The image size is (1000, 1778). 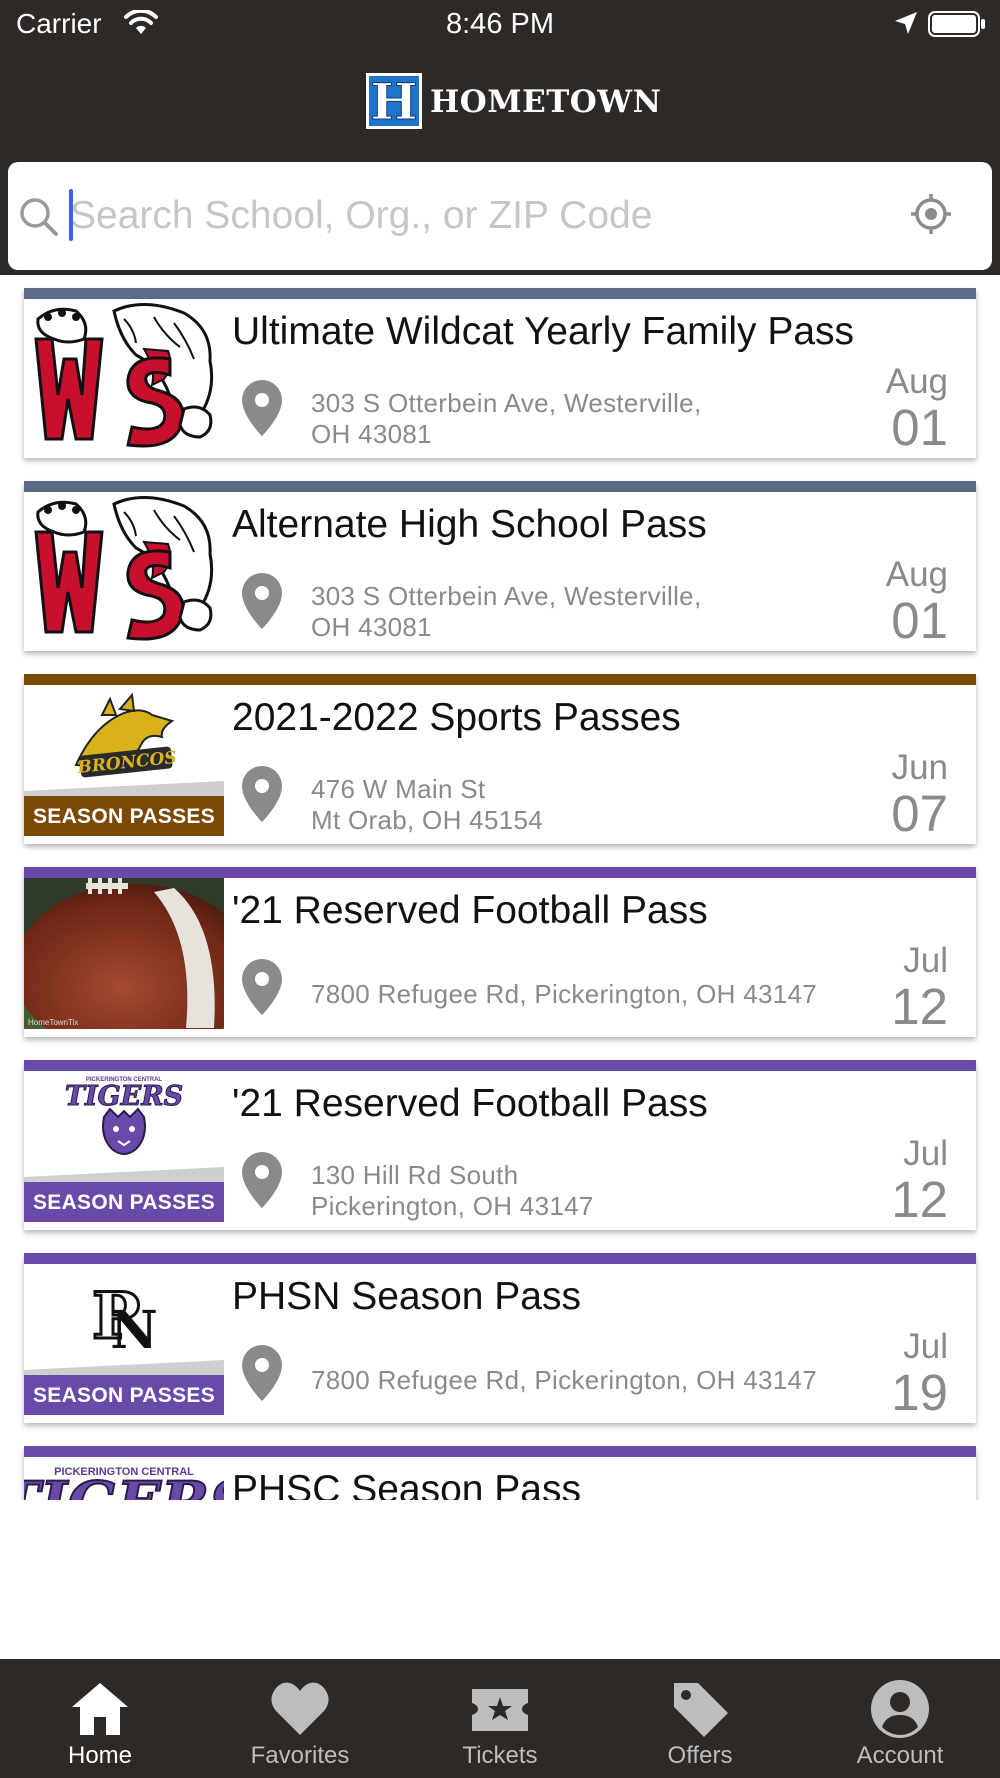 I want to click on location-arrow-icon, so click(x=906, y=23).